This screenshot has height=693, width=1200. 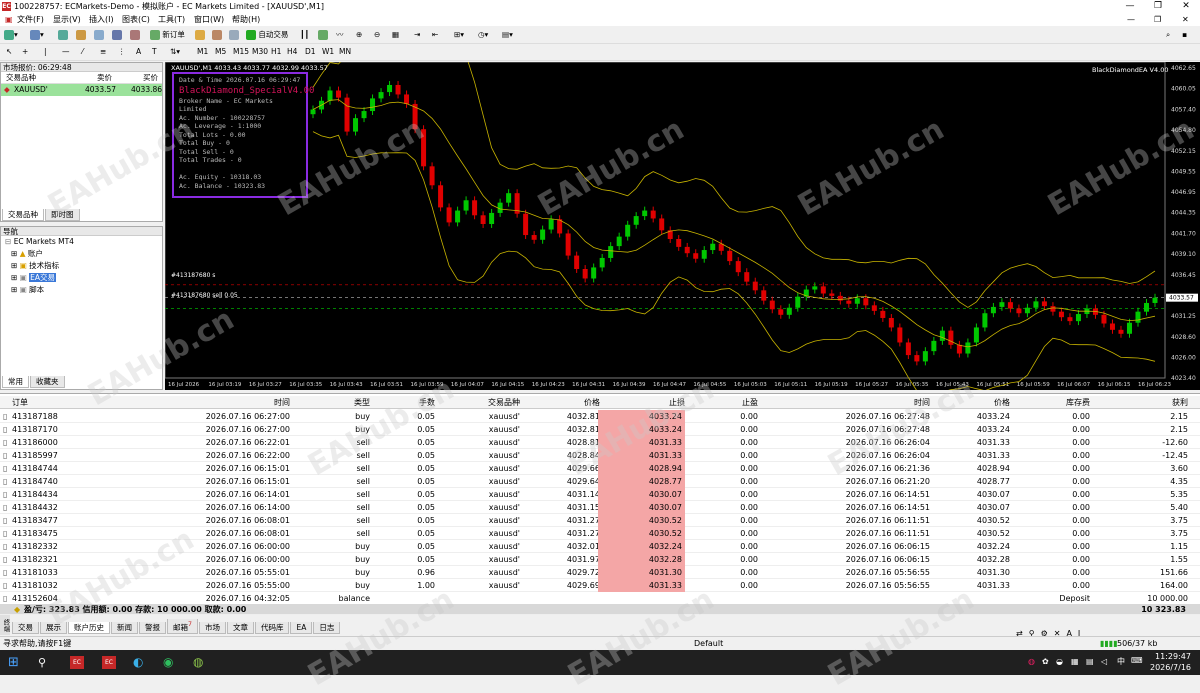 I want to click on profiles-icon: ▾, so click(x=37, y=35).